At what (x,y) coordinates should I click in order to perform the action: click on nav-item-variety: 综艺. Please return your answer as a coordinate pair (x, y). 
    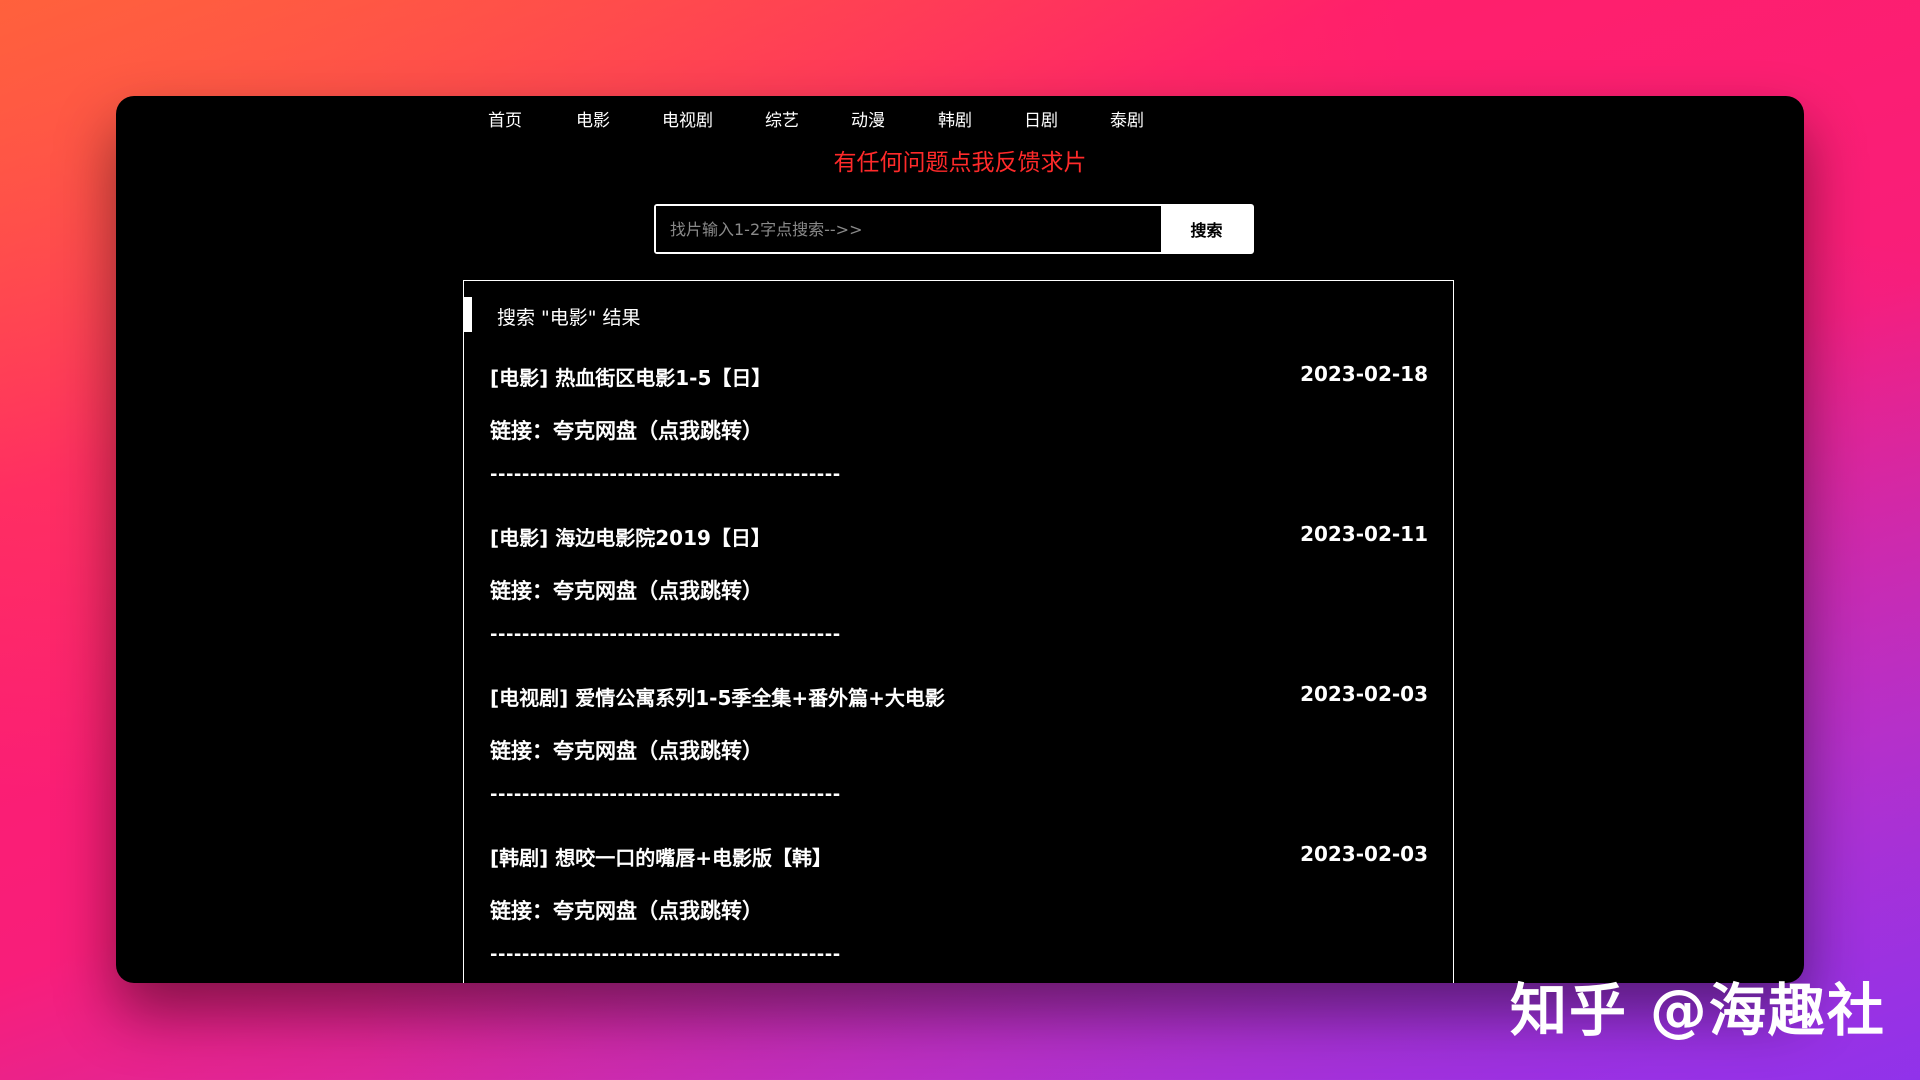
    Looking at the image, I should click on (782, 118).